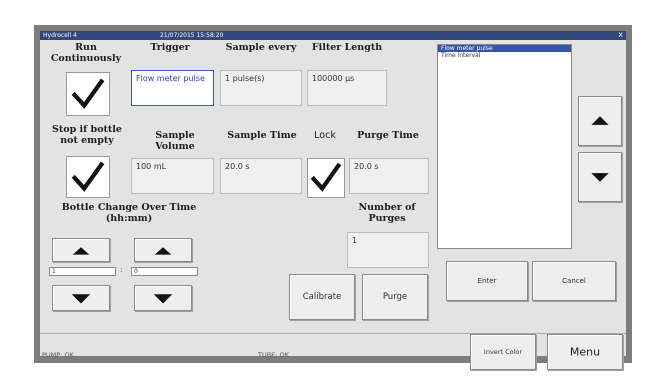 The image size is (656, 383). I want to click on minutes-down-button, so click(163, 298).